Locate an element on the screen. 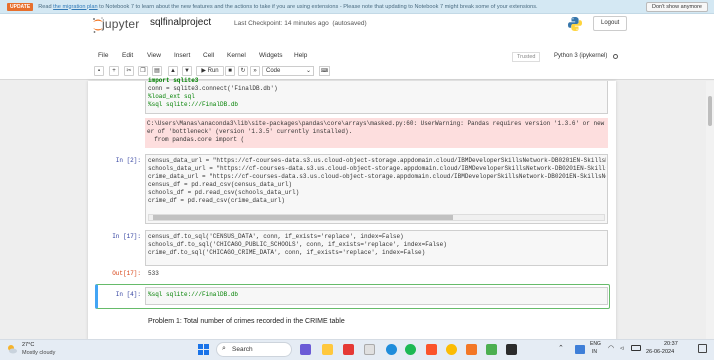  move-up-icon: ▲ is located at coordinates (173, 71).